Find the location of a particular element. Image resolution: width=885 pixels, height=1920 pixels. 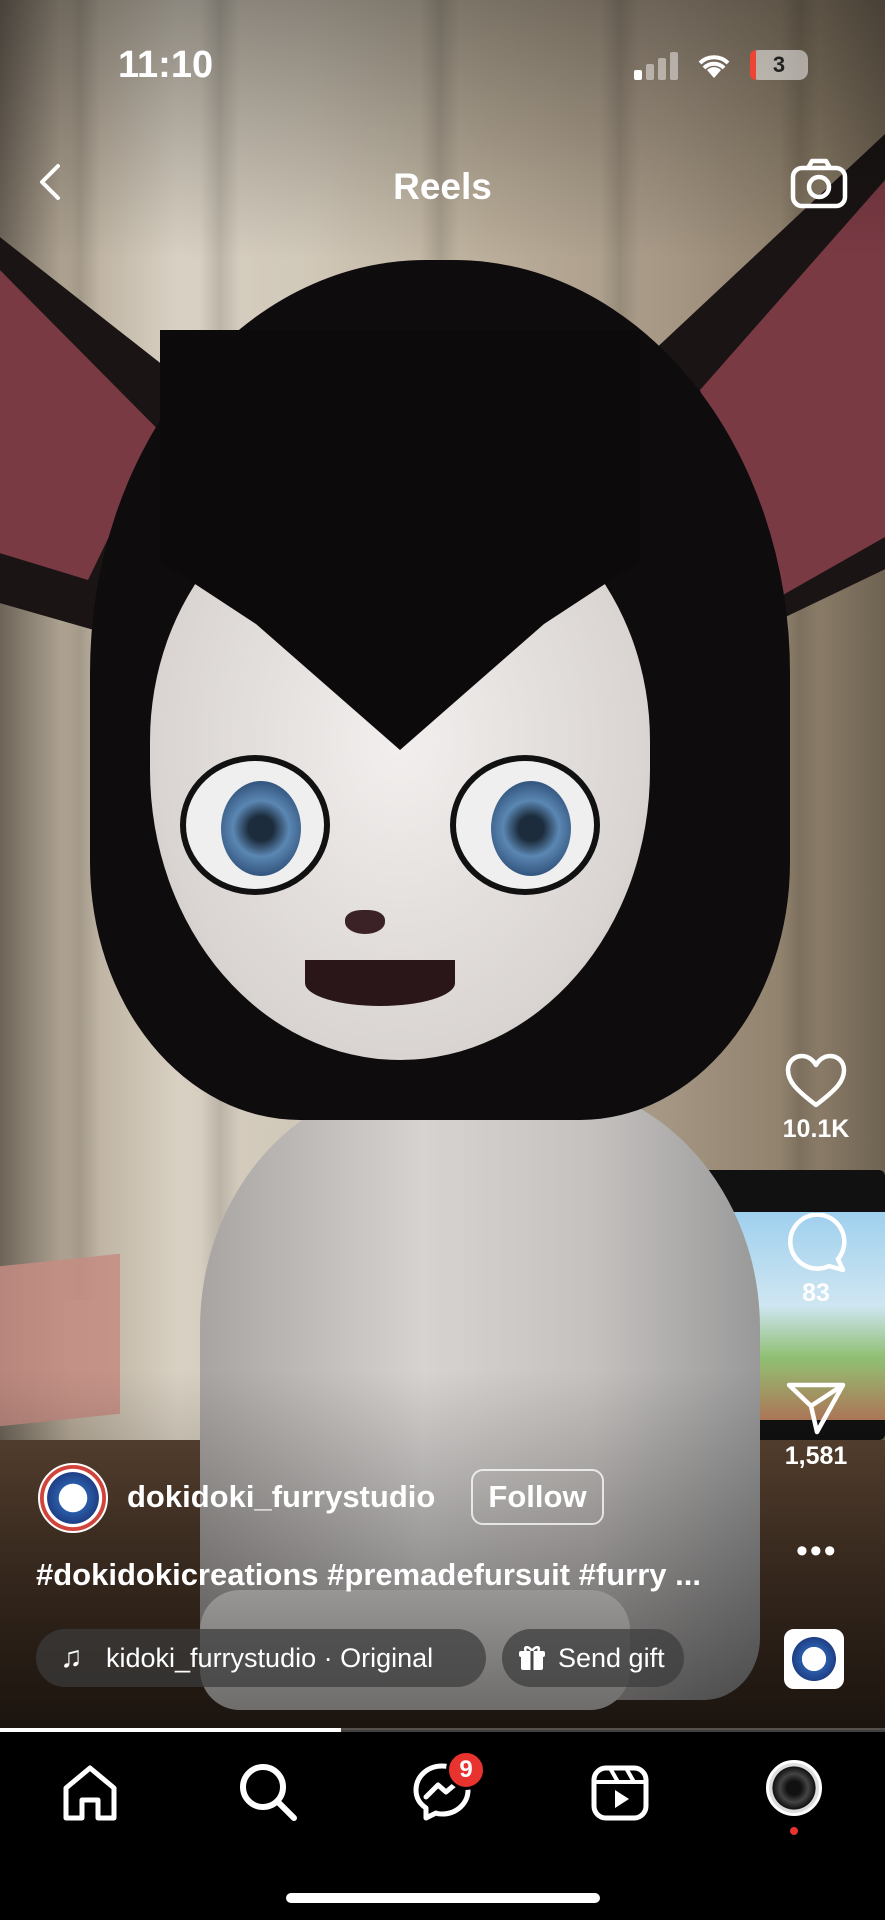

gift-icon is located at coordinates (532, 1658).